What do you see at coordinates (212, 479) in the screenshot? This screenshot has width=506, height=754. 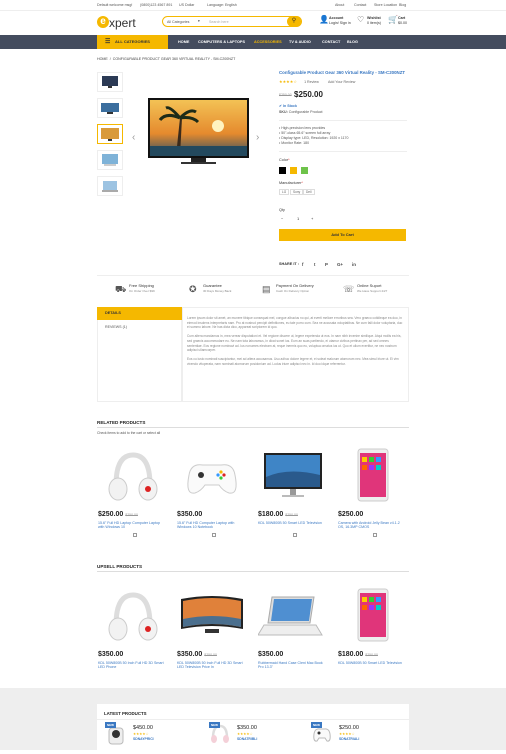 I see `gamepad-image` at bounding box center [212, 479].